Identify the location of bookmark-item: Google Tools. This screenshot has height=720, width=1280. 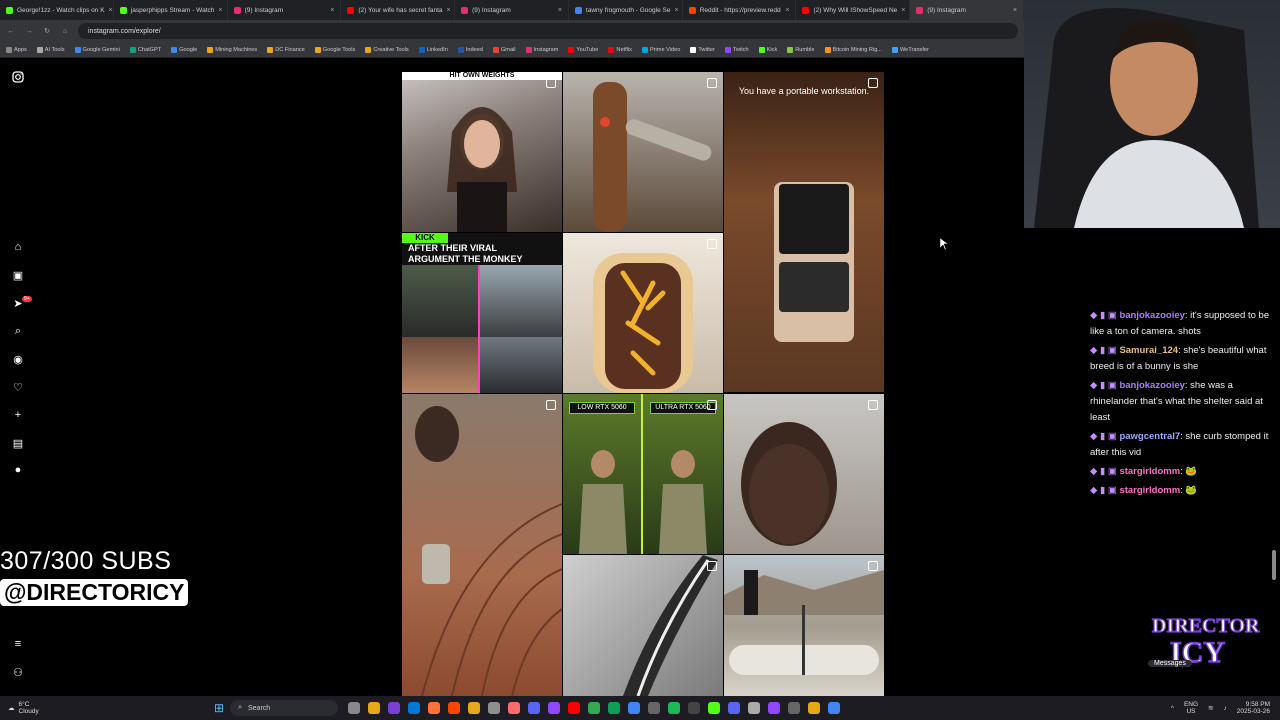
(334, 49).